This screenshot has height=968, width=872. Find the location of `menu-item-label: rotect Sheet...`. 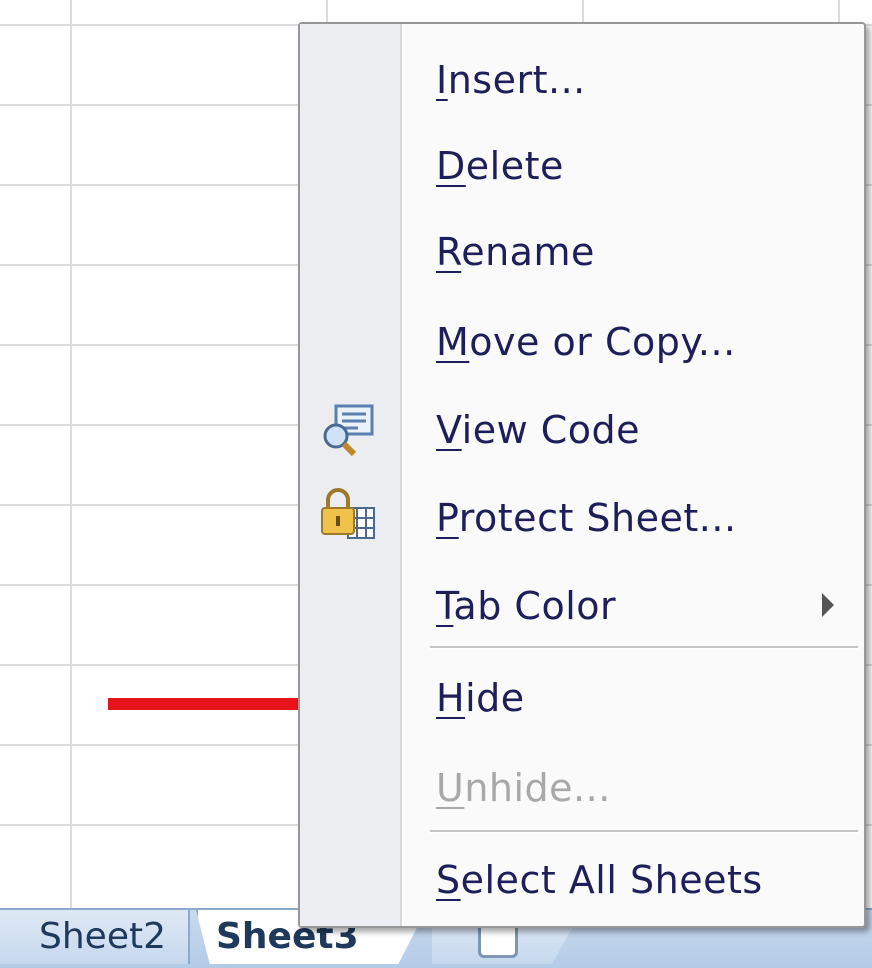

menu-item-label: rotect Sheet... is located at coordinates (597, 518).